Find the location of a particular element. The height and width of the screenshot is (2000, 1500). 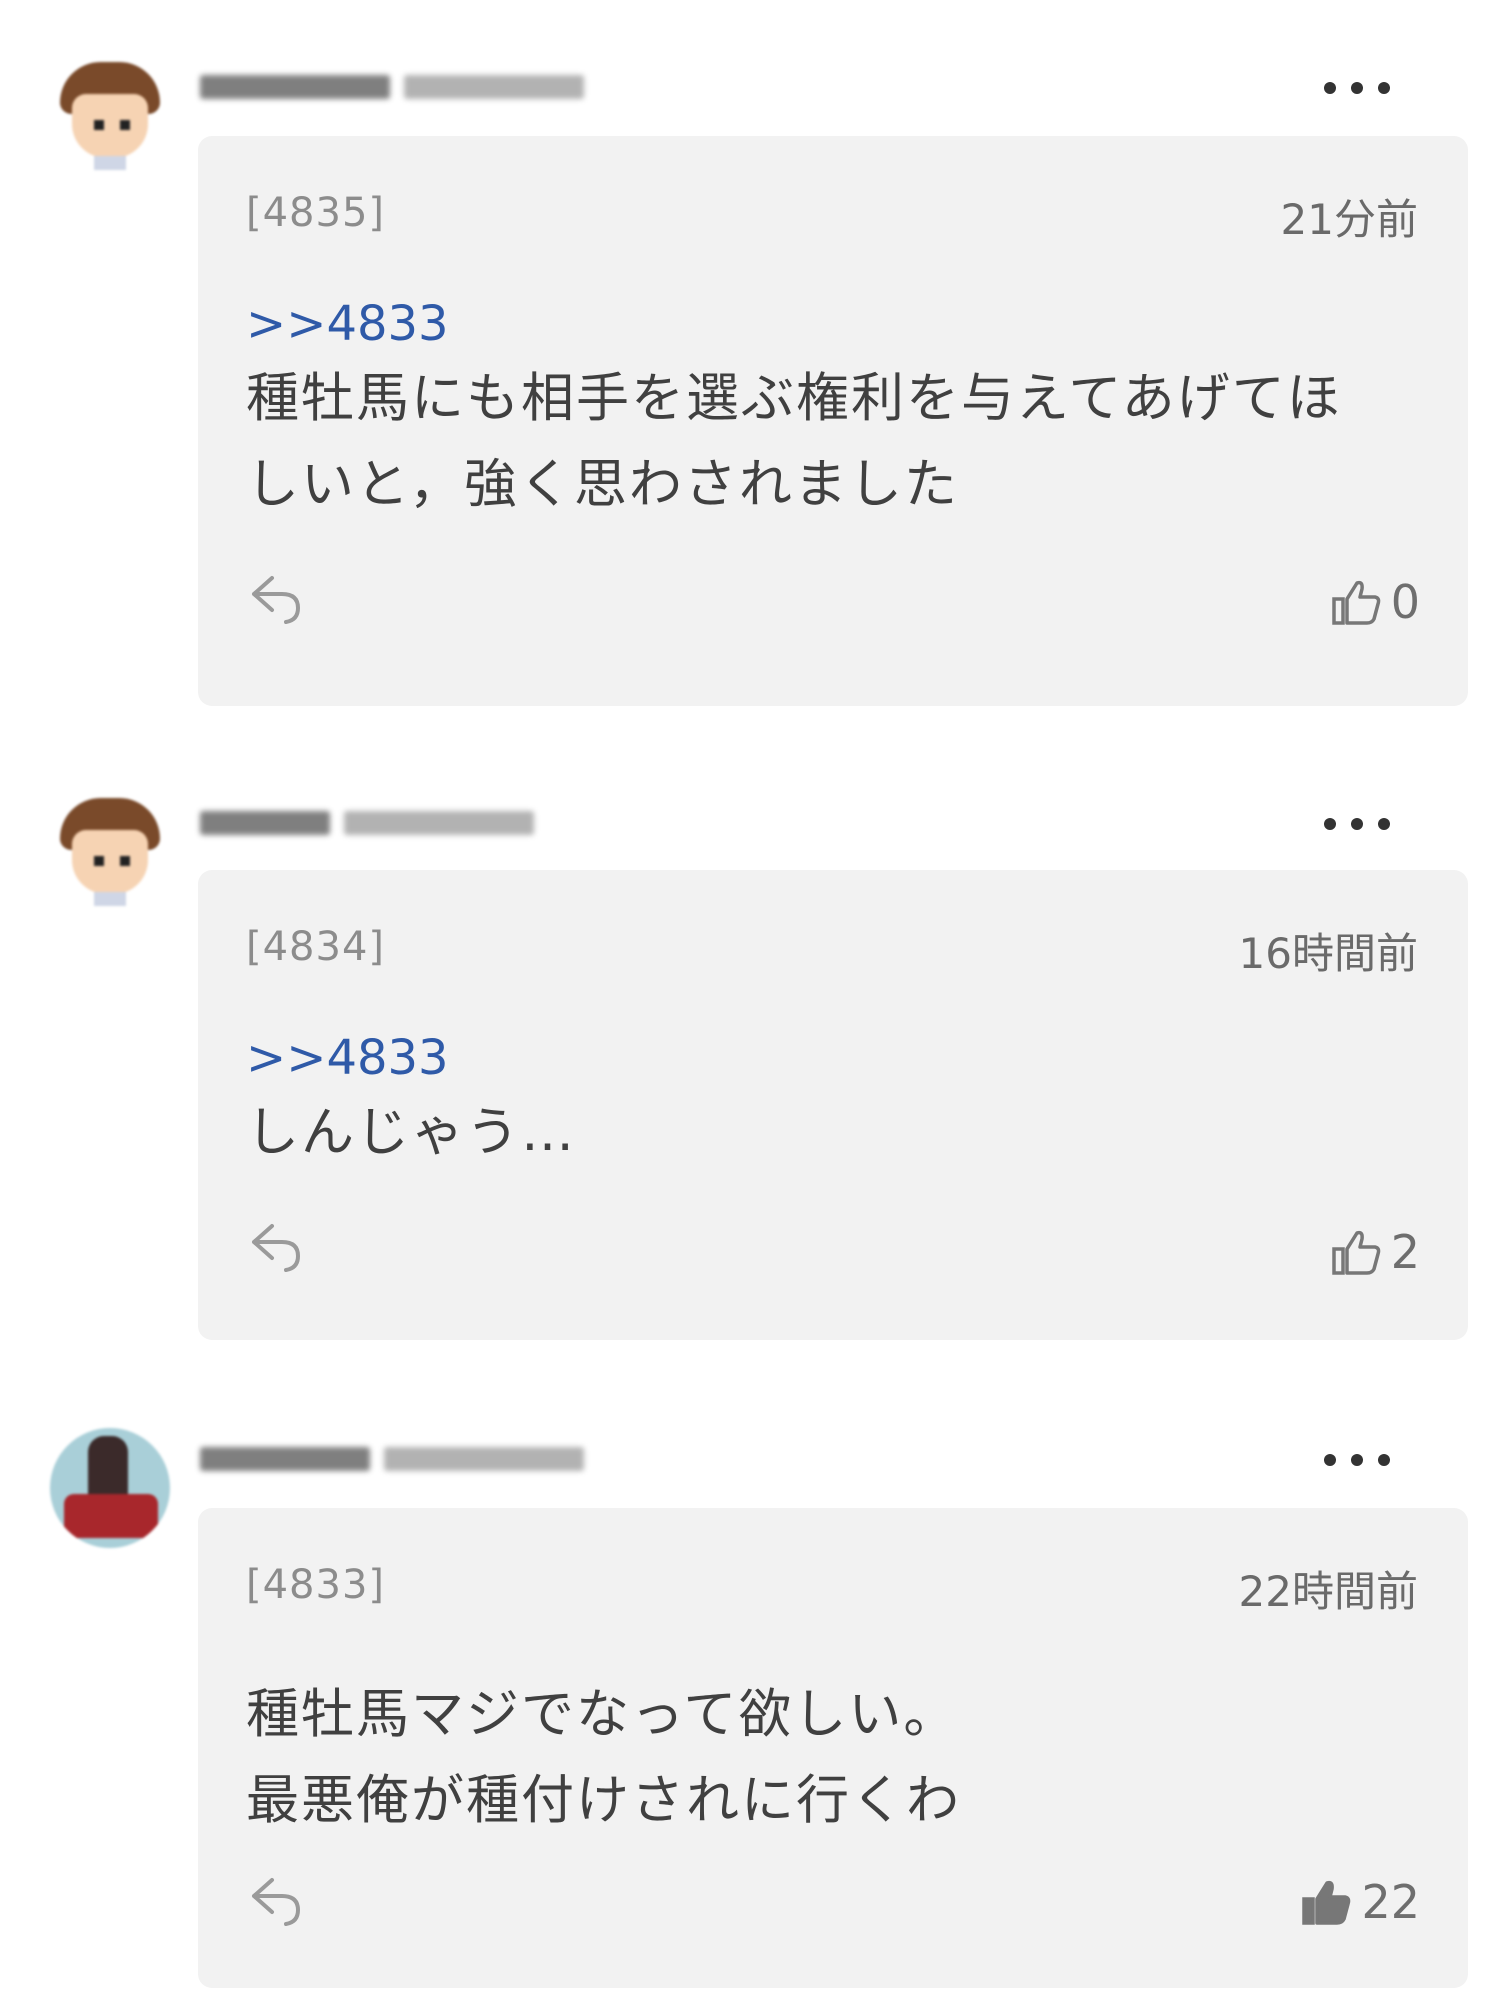

comment-number: [4834] is located at coordinates (316, 947).